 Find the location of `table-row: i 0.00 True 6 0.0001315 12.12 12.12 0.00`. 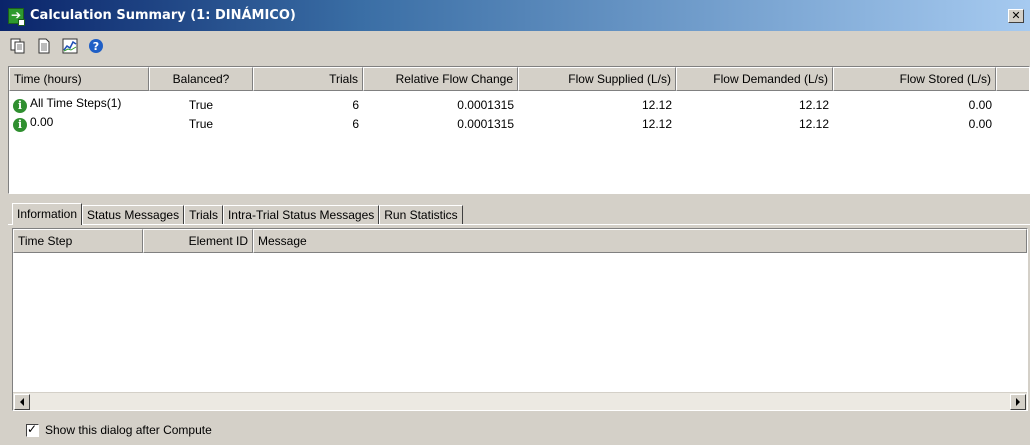

table-row: i 0.00 True 6 0.0001315 12.12 12.12 0.00 is located at coordinates (502, 123).